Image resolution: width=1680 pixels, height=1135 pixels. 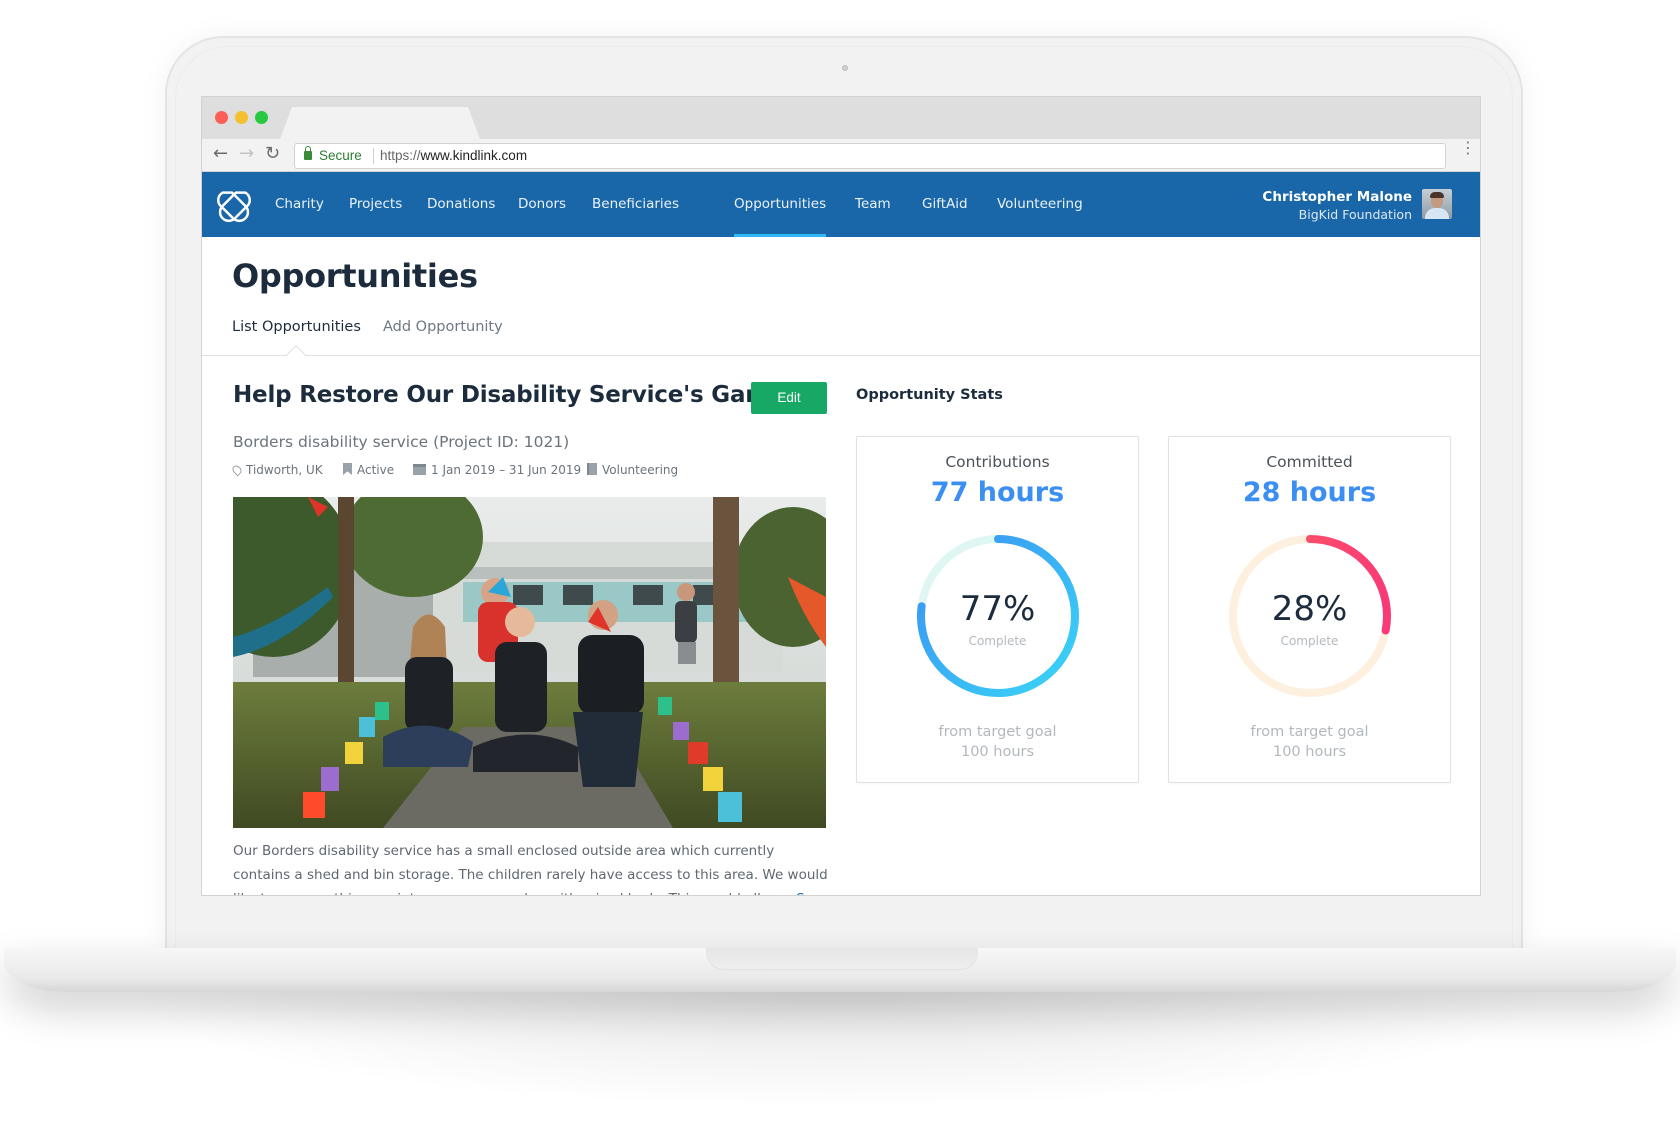 I want to click on nav-item-opportunities: Opportunities, so click(x=780, y=204).